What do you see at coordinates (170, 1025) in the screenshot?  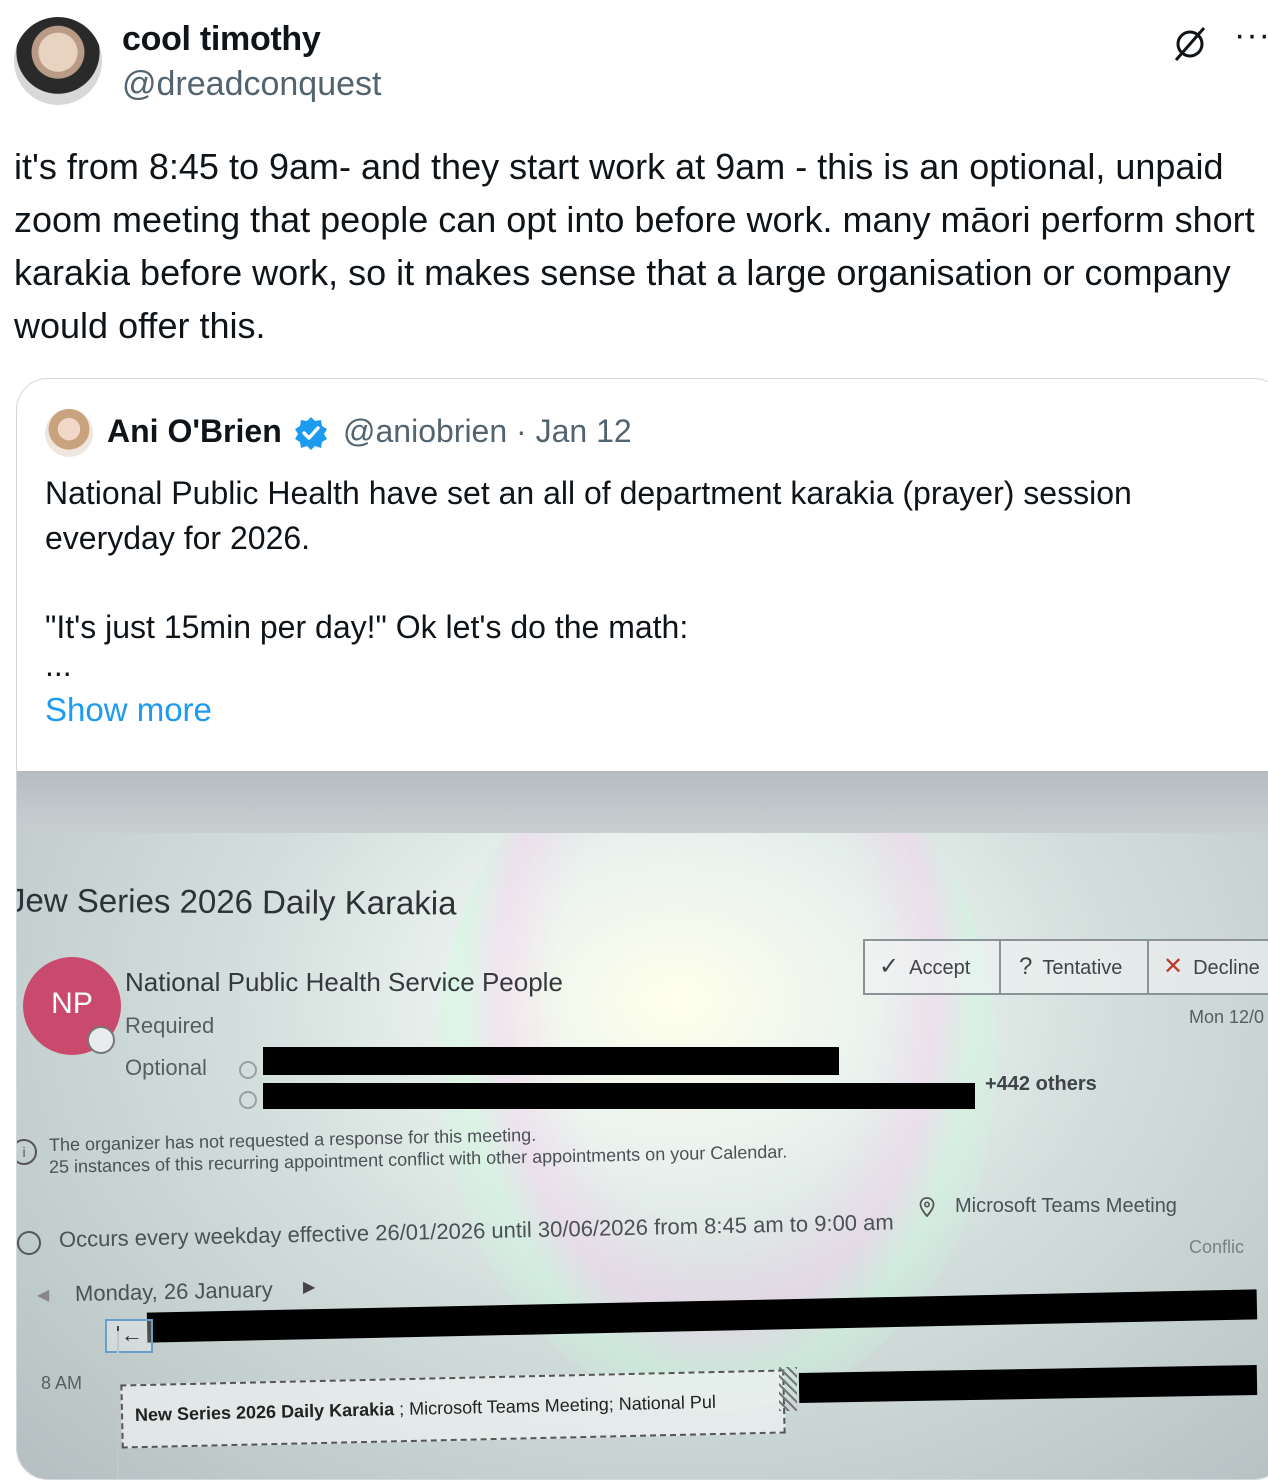 I see `required-label: Required` at bounding box center [170, 1025].